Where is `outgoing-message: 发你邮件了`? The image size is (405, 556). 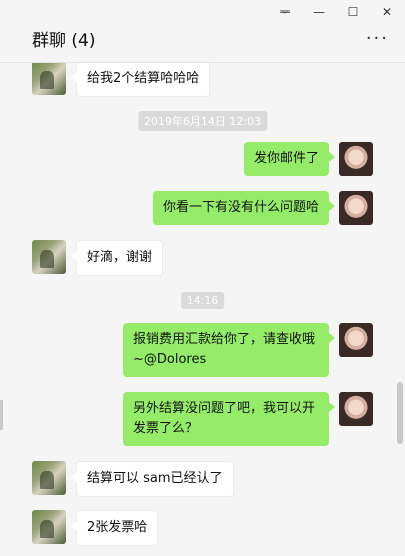
outgoing-message: 发你邮件了 is located at coordinates (289, 159).